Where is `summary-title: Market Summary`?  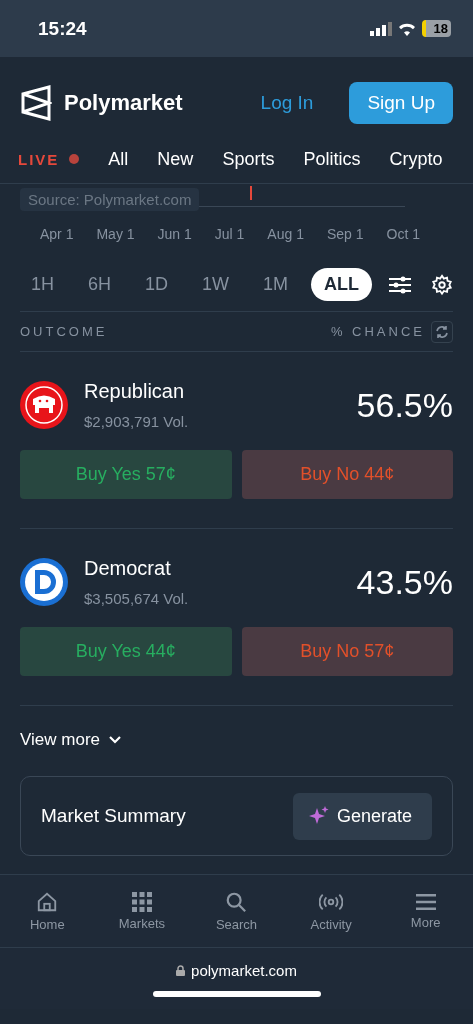 summary-title: Market Summary is located at coordinates (113, 816).